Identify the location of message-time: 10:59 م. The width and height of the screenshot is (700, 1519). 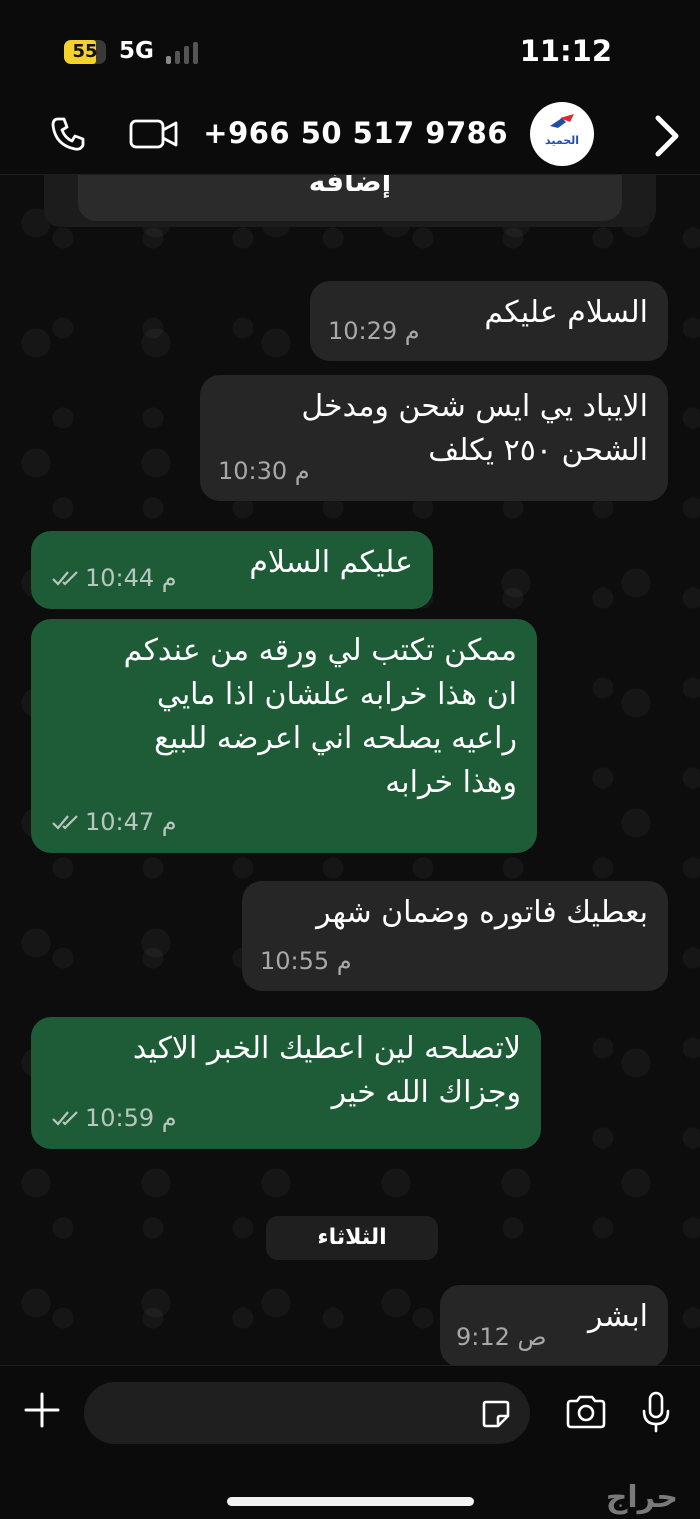
(131, 1118).